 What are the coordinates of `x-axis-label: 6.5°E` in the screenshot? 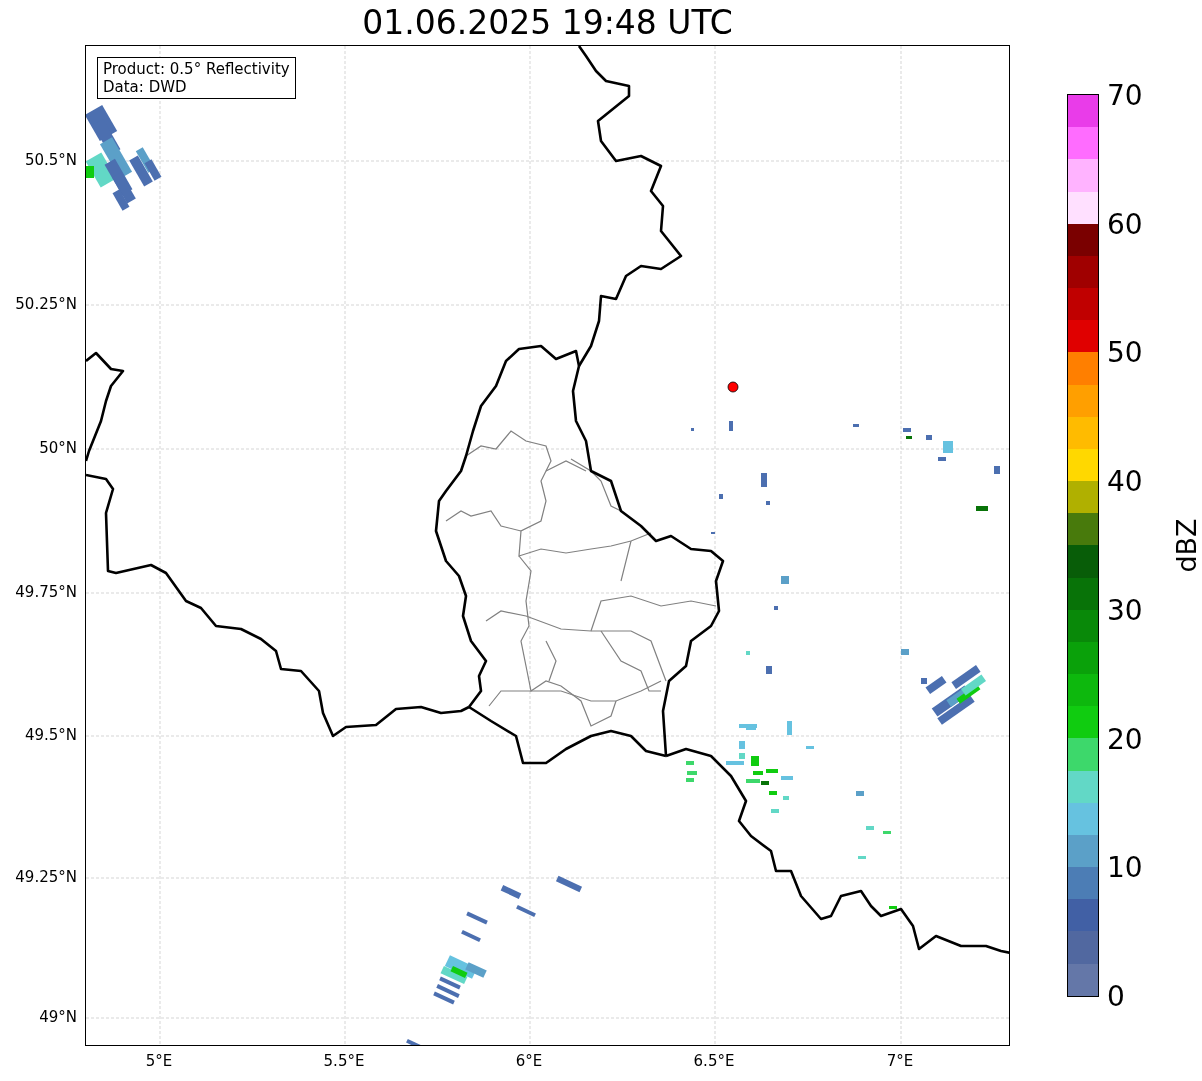 It's located at (714, 1061).